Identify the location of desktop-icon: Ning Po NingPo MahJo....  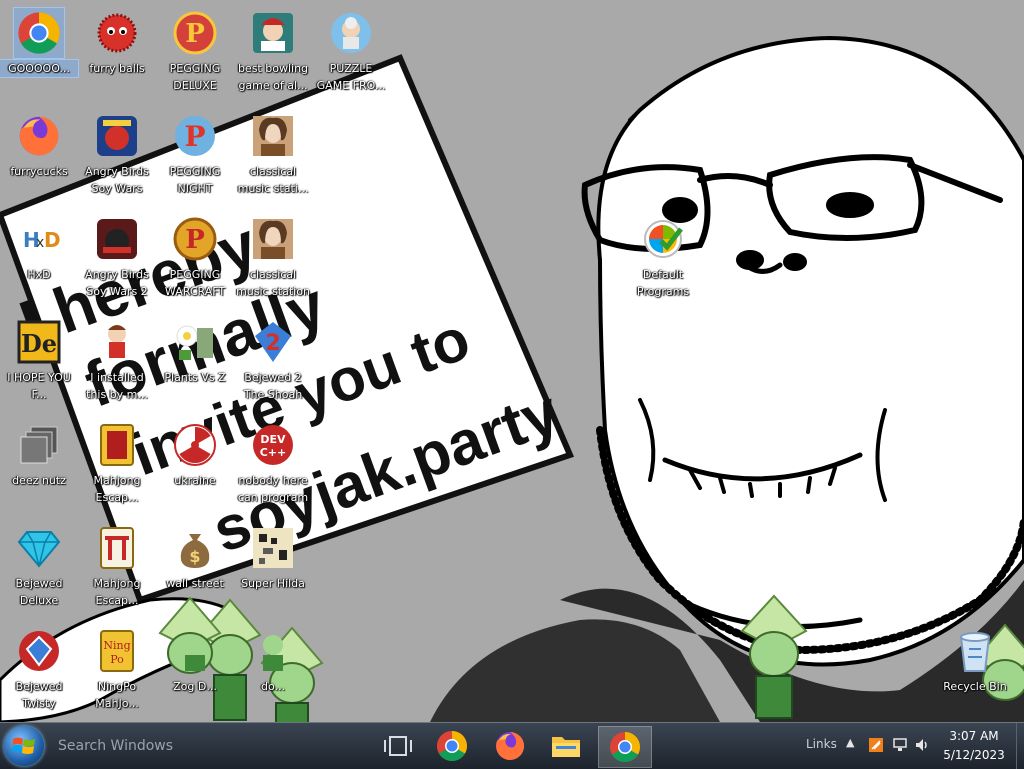
(117, 672).